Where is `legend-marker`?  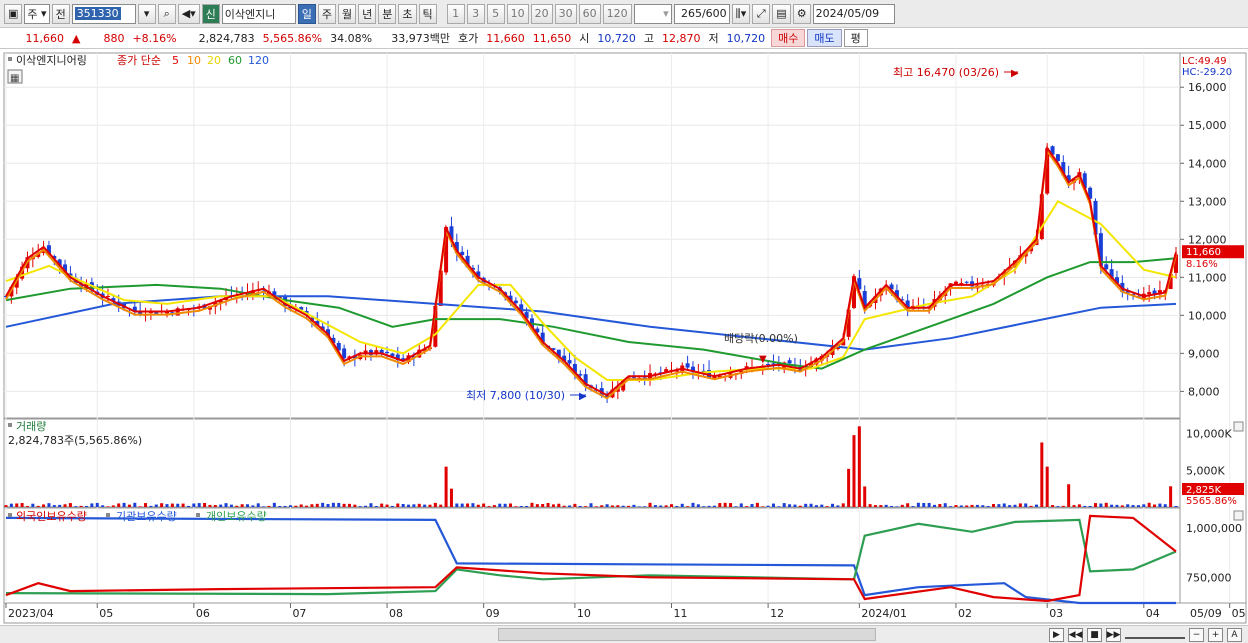 legend-marker is located at coordinates (10, 59).